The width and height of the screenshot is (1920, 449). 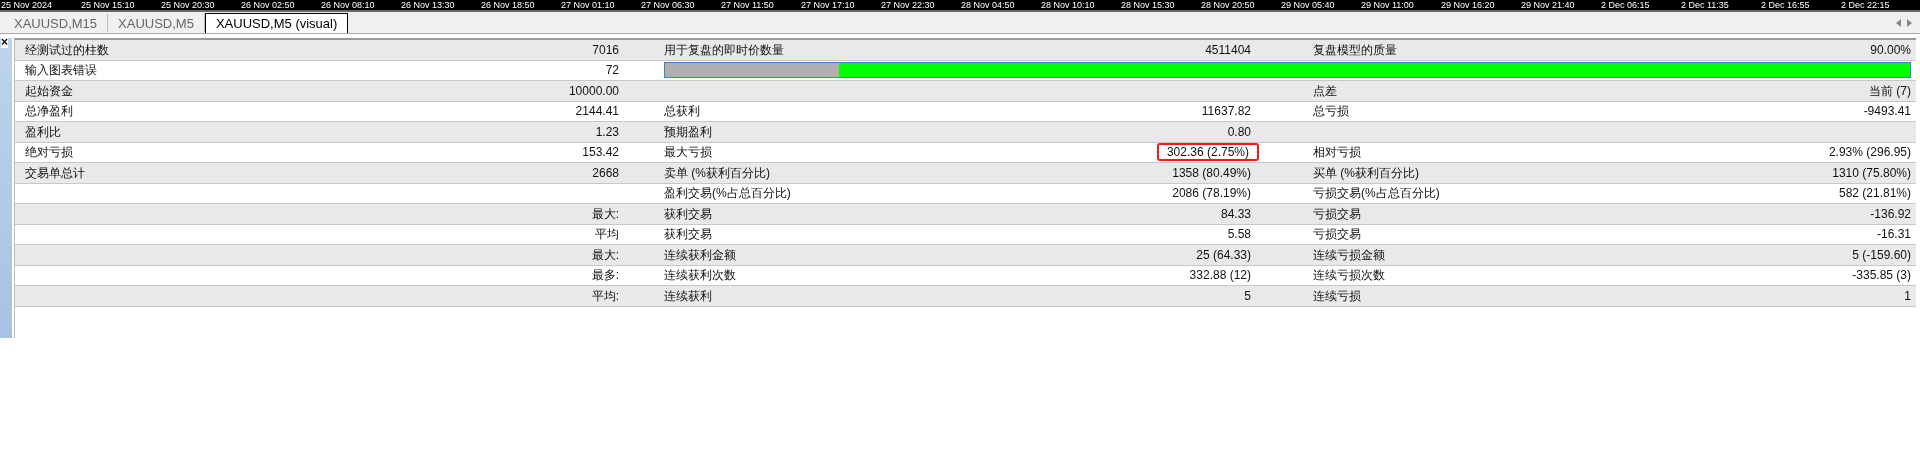 I want to click on scroll-left-icon, so click(x=1898, y=22).